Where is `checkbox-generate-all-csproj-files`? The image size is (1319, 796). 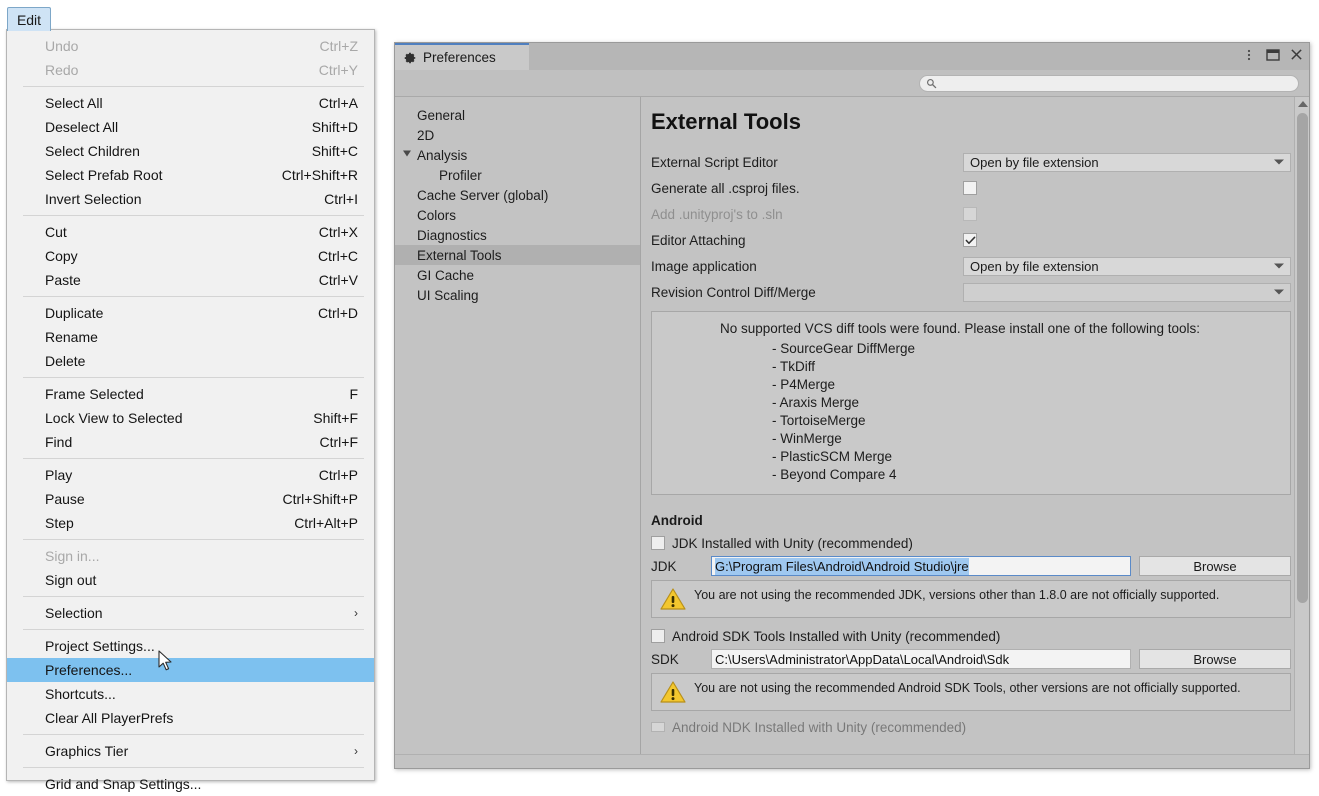 checkbox-generate-all-csproj-files is located at coordinates (970, 188).